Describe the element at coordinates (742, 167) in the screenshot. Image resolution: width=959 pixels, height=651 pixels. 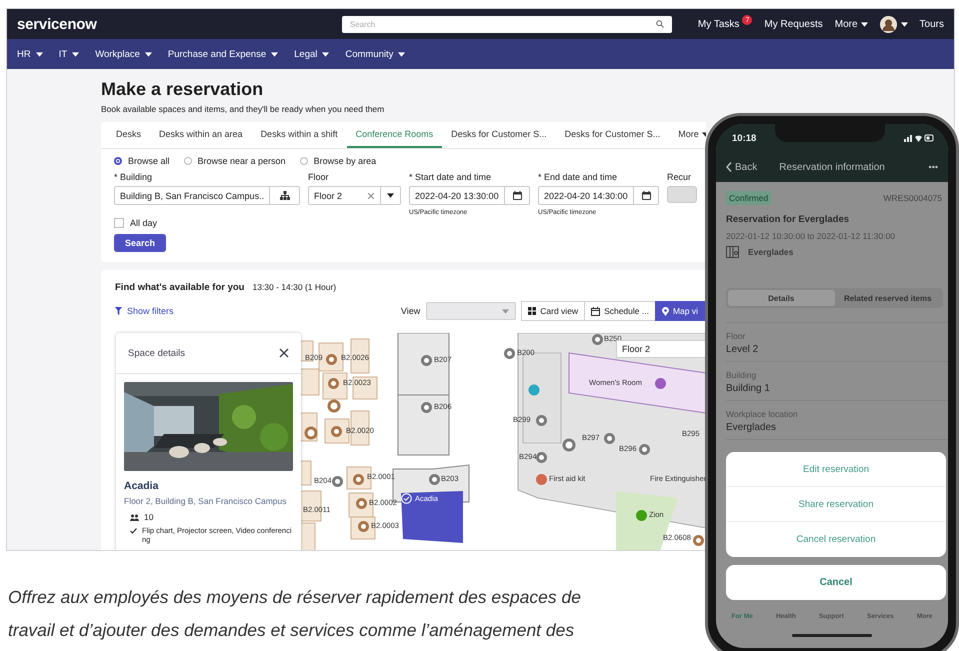
I see `back-button: Back` at that location.